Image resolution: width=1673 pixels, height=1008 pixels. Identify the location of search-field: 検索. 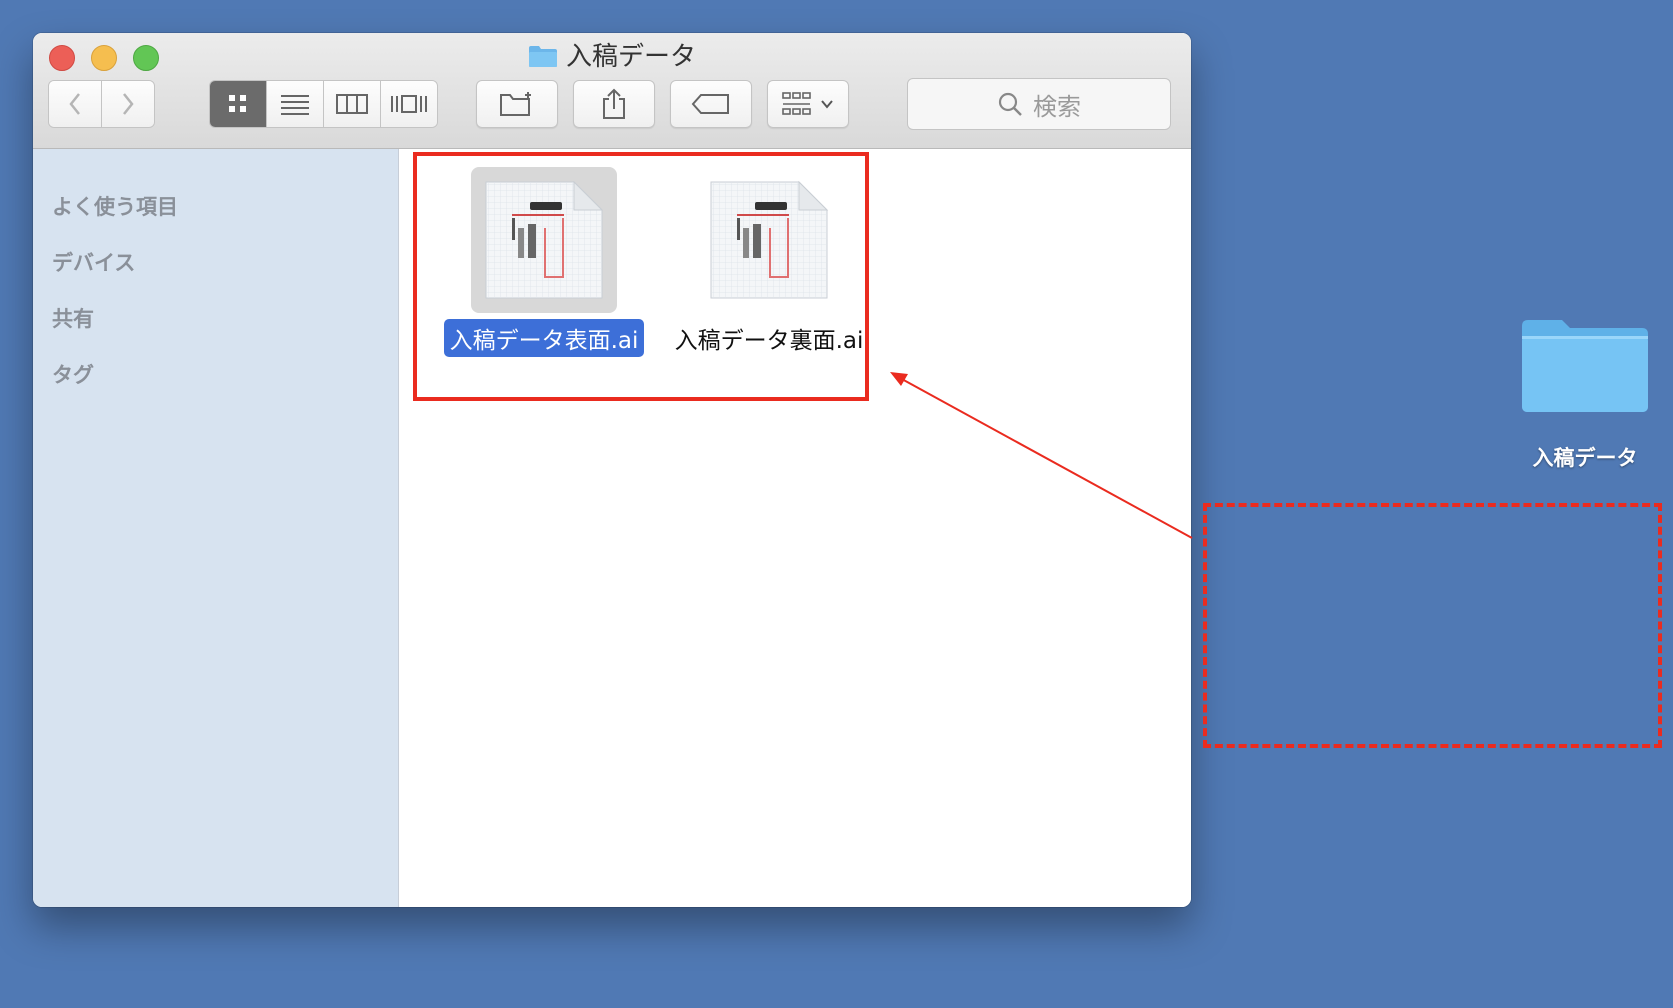
(1039, 104).